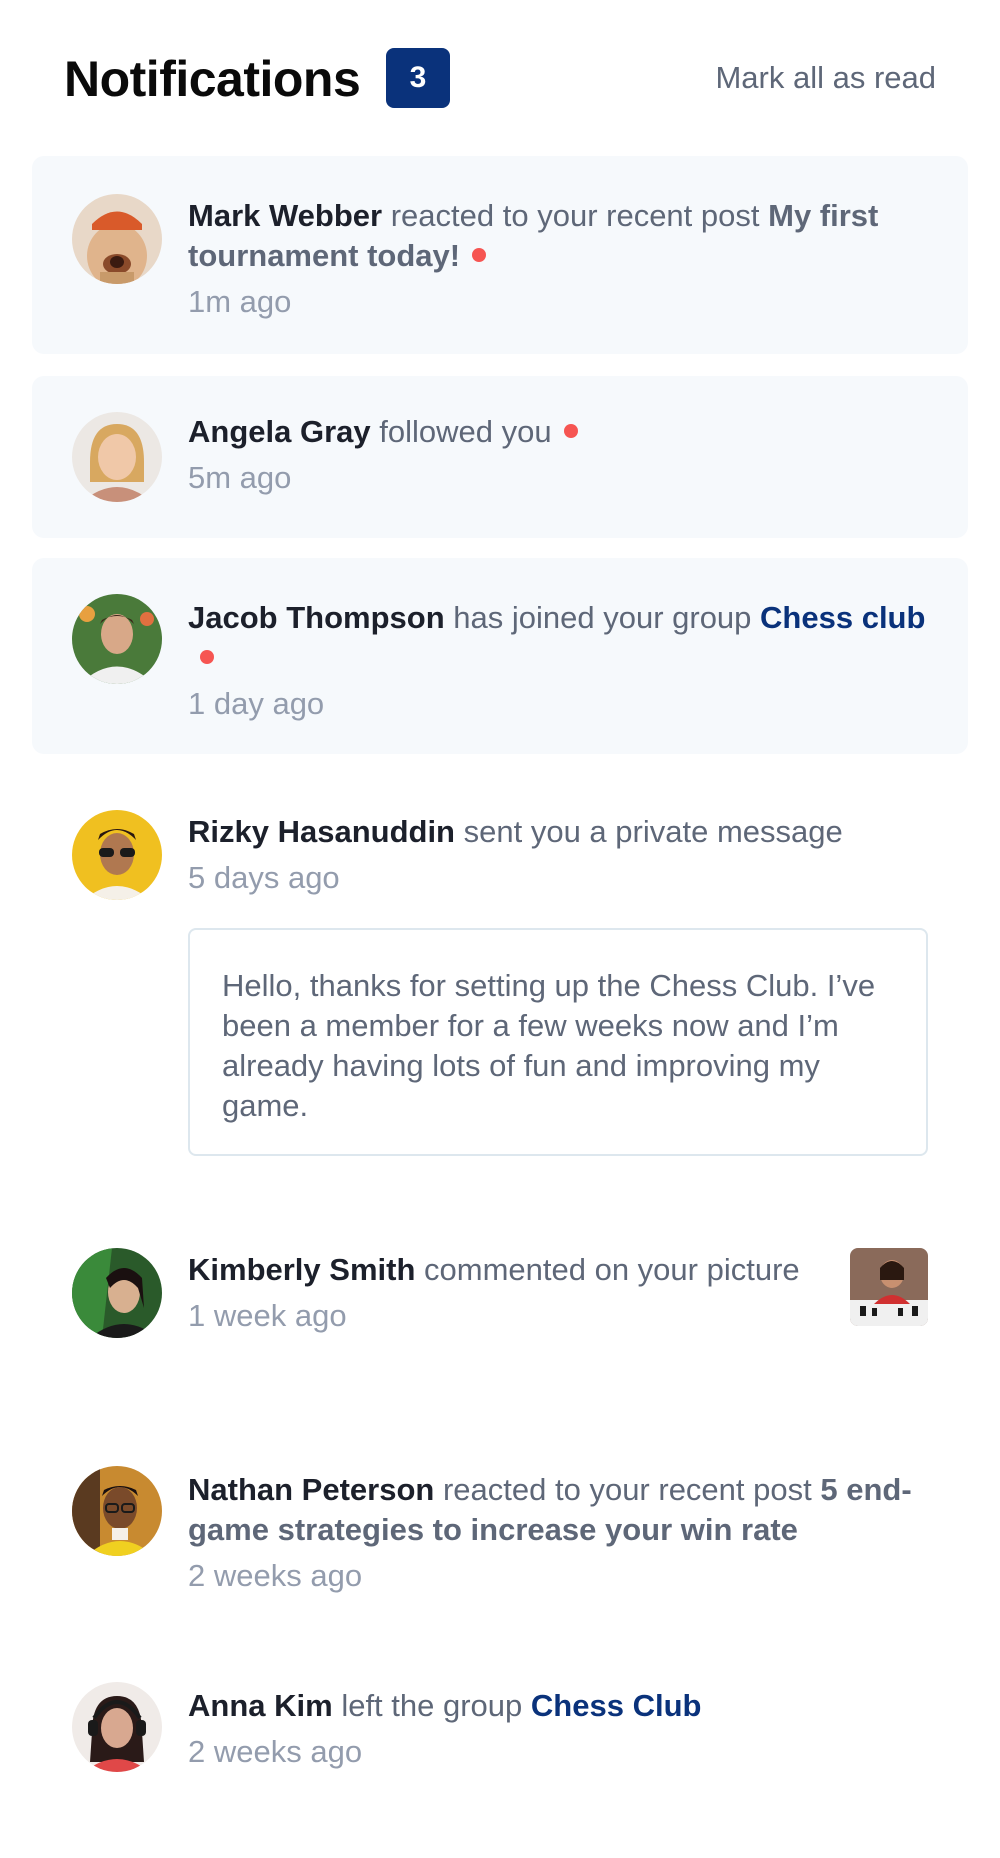 This screenshot has height=1858, width=1000. I want to click on avatar-kimberly-smith, so click(117, 1293).